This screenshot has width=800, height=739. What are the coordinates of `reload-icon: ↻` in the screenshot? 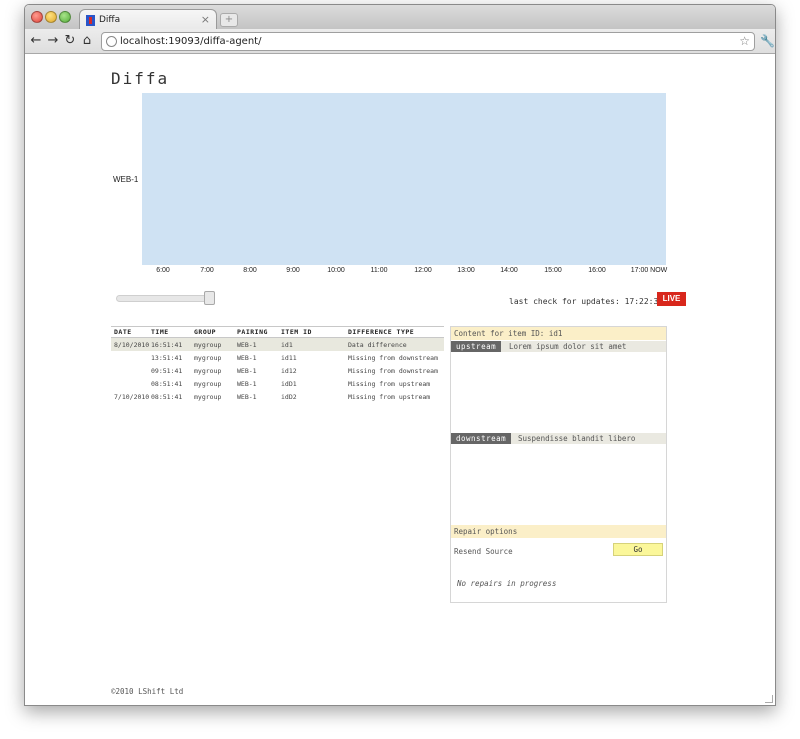 It's located at (70, 41).